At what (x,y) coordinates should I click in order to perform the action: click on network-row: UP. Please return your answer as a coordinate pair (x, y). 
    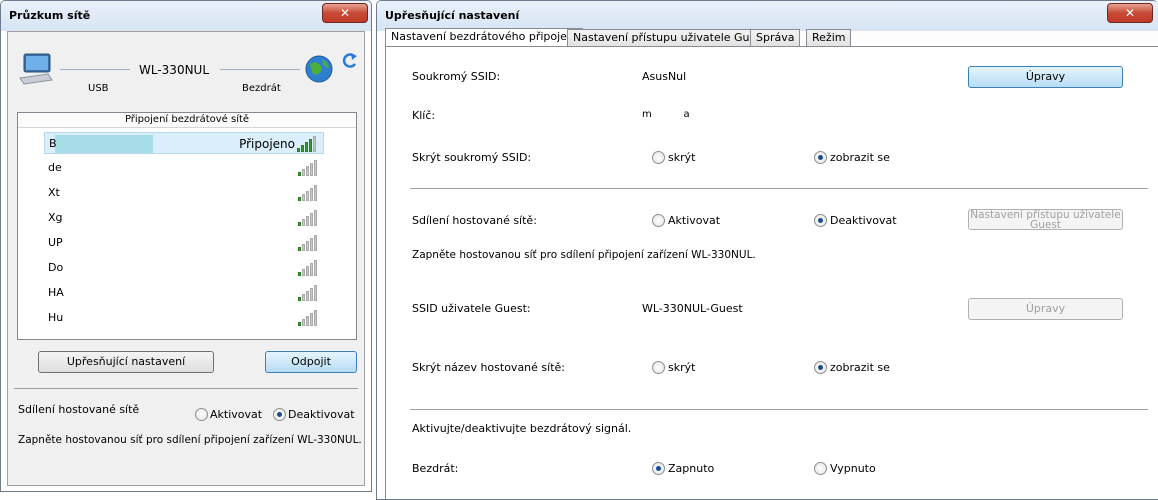
    Looking at the image, I should click on (184, 243).